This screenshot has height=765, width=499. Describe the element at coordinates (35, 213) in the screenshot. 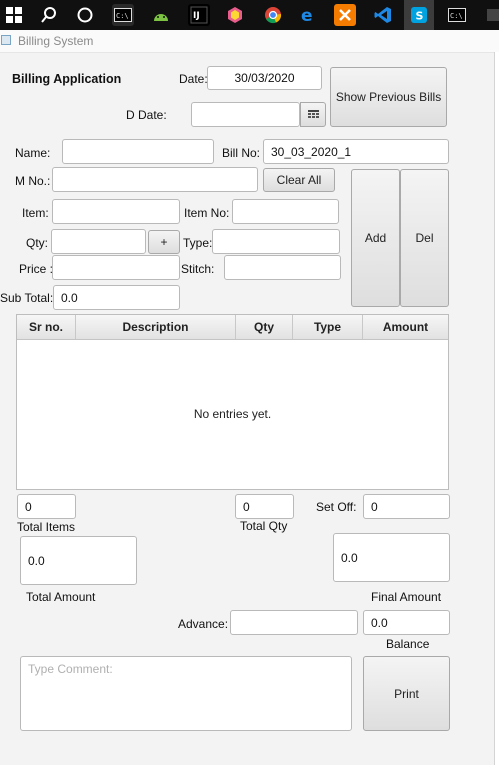

I see `item-label: Item:` at that location.